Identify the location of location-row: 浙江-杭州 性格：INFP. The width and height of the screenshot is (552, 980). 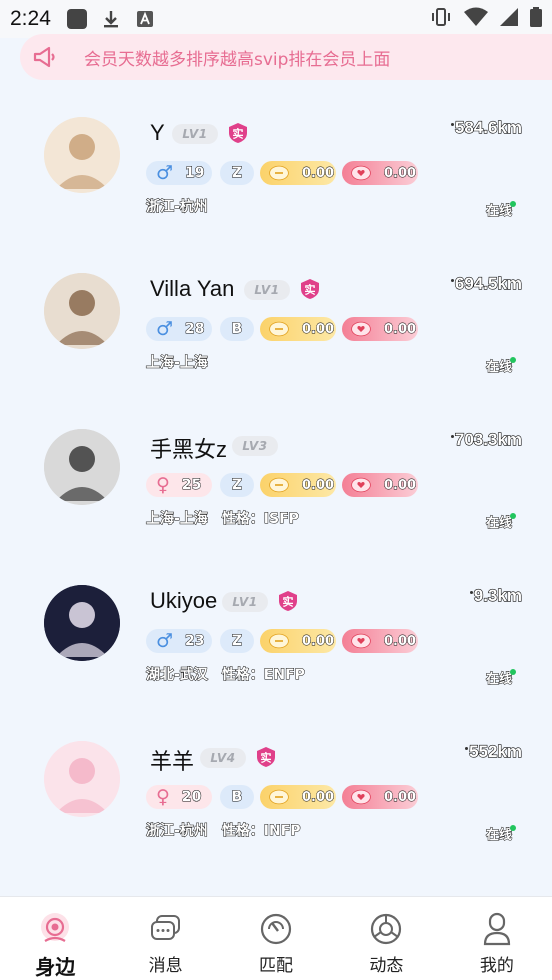
(224, 830).